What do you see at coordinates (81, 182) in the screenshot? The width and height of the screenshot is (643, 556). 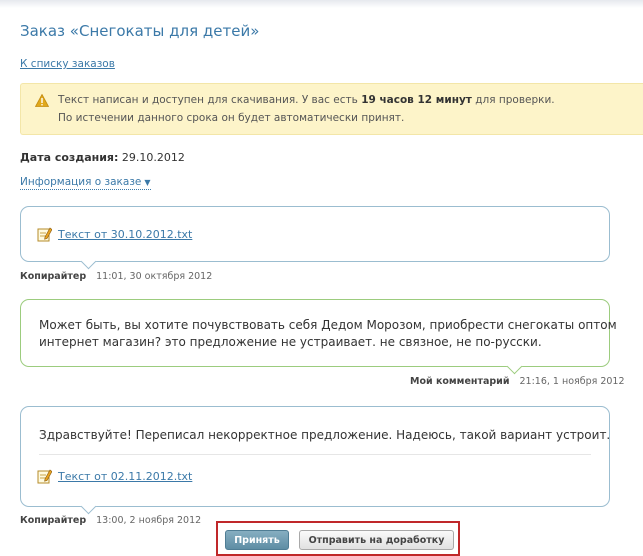 I see `order-info-label: Информация о заказе` at bounding box center [81, 182].